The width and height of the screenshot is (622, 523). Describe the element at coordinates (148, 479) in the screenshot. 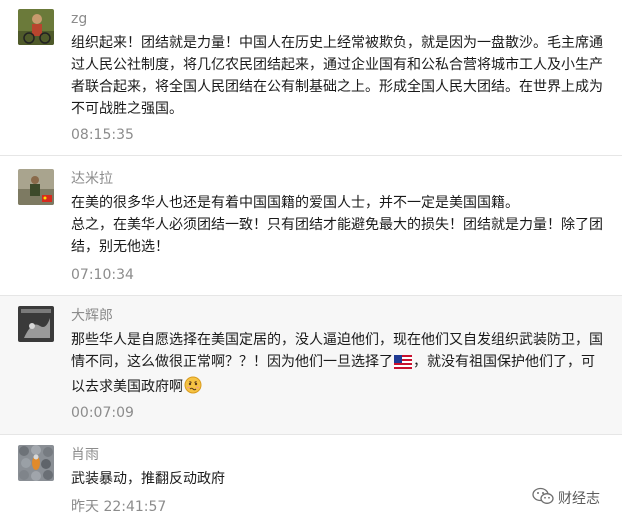

I see `comment-text: 武装暴动，推翻反动政府` at that location.